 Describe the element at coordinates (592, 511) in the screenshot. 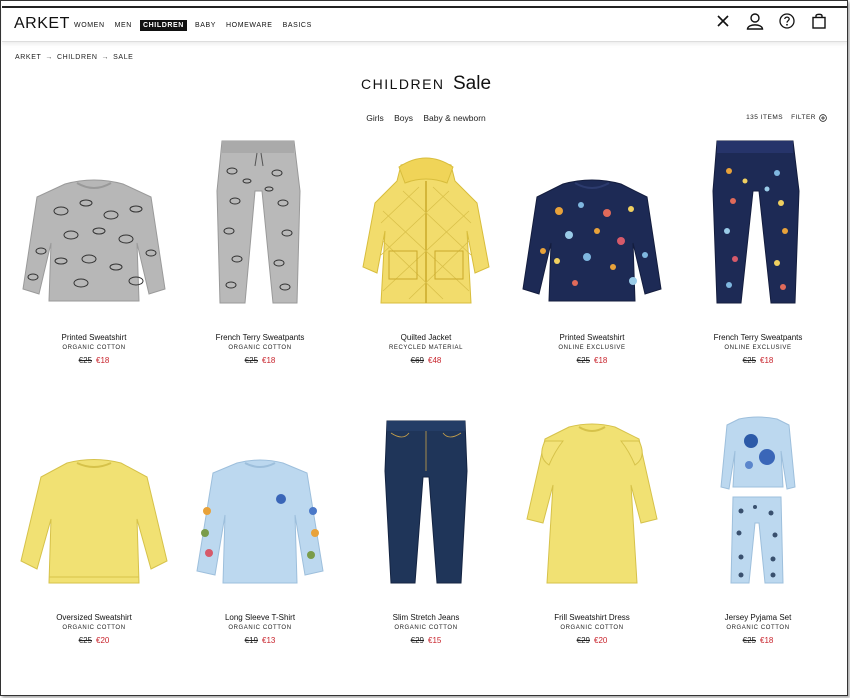

I see `product-image-frill-dress` at that location.